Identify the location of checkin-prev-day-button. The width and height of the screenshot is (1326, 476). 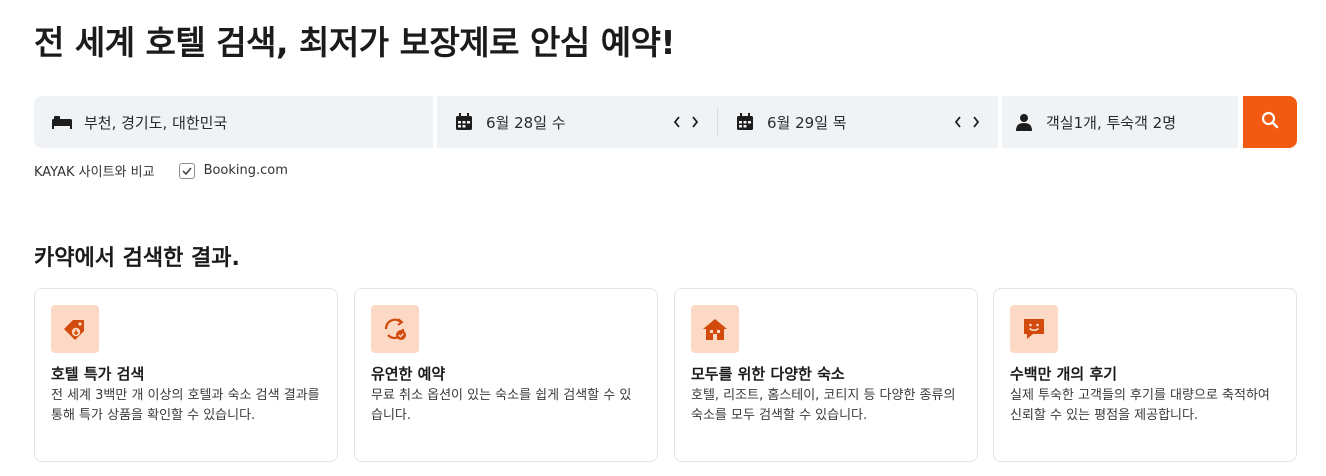
(677, 122).